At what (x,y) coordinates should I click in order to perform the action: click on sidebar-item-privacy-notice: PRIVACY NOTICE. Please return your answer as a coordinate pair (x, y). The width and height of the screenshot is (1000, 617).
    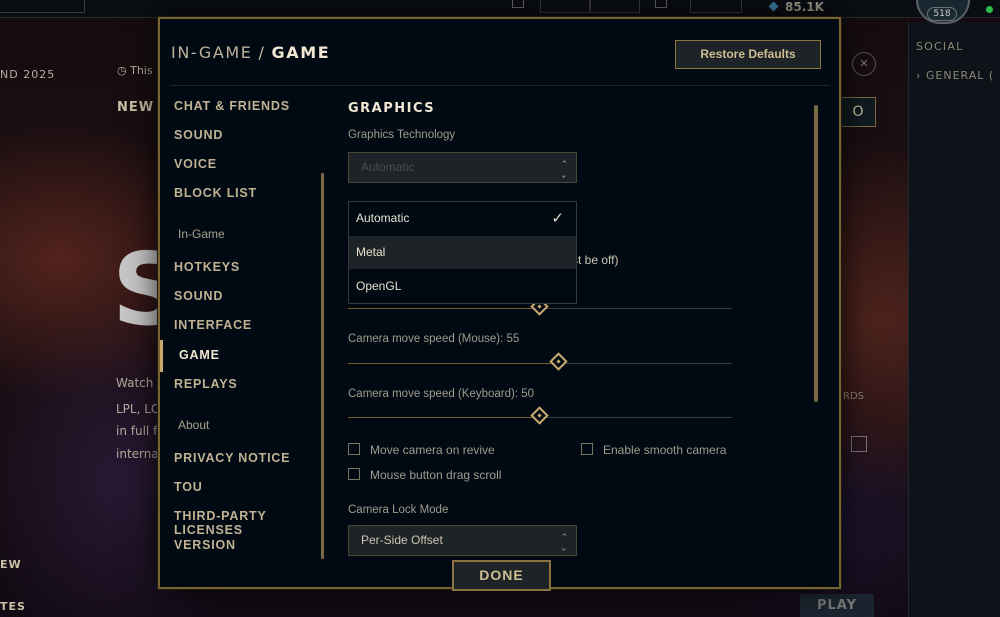
    Looking at the image, I should click on (232, 458).